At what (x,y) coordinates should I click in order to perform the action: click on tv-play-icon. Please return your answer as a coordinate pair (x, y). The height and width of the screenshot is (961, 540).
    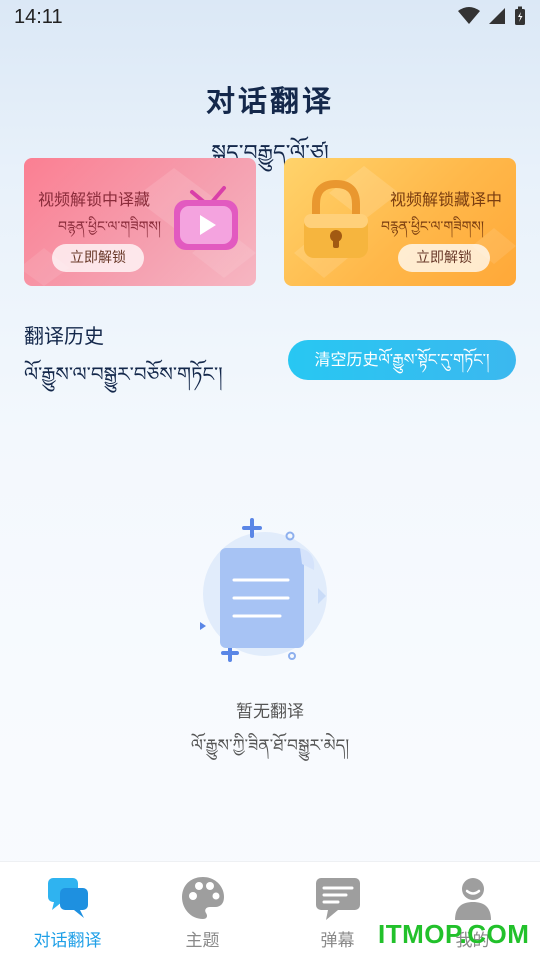
    Looking at the image, I should click on (206, 218).